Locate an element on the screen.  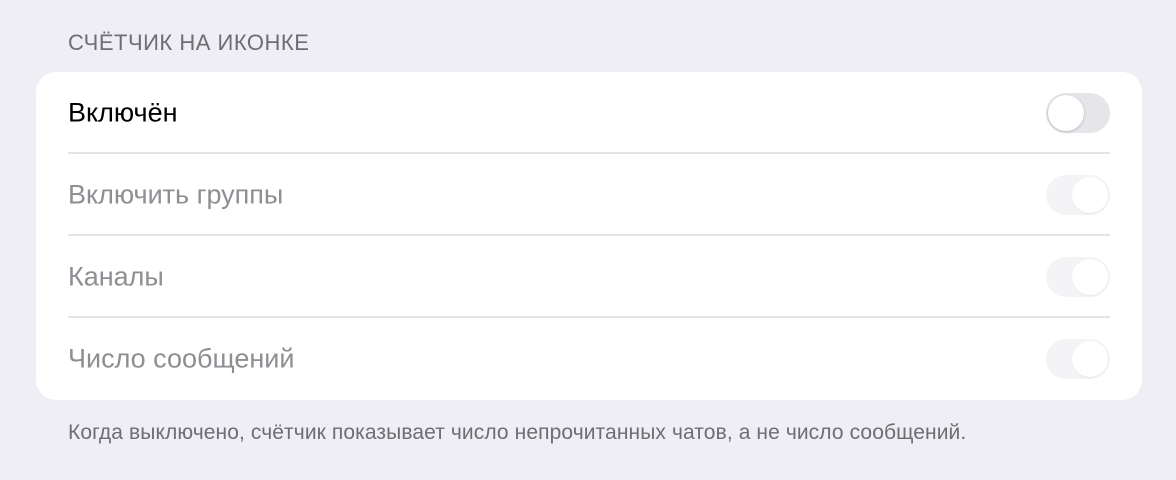
toggle-include-groups is located at coordinates (1078, 195).